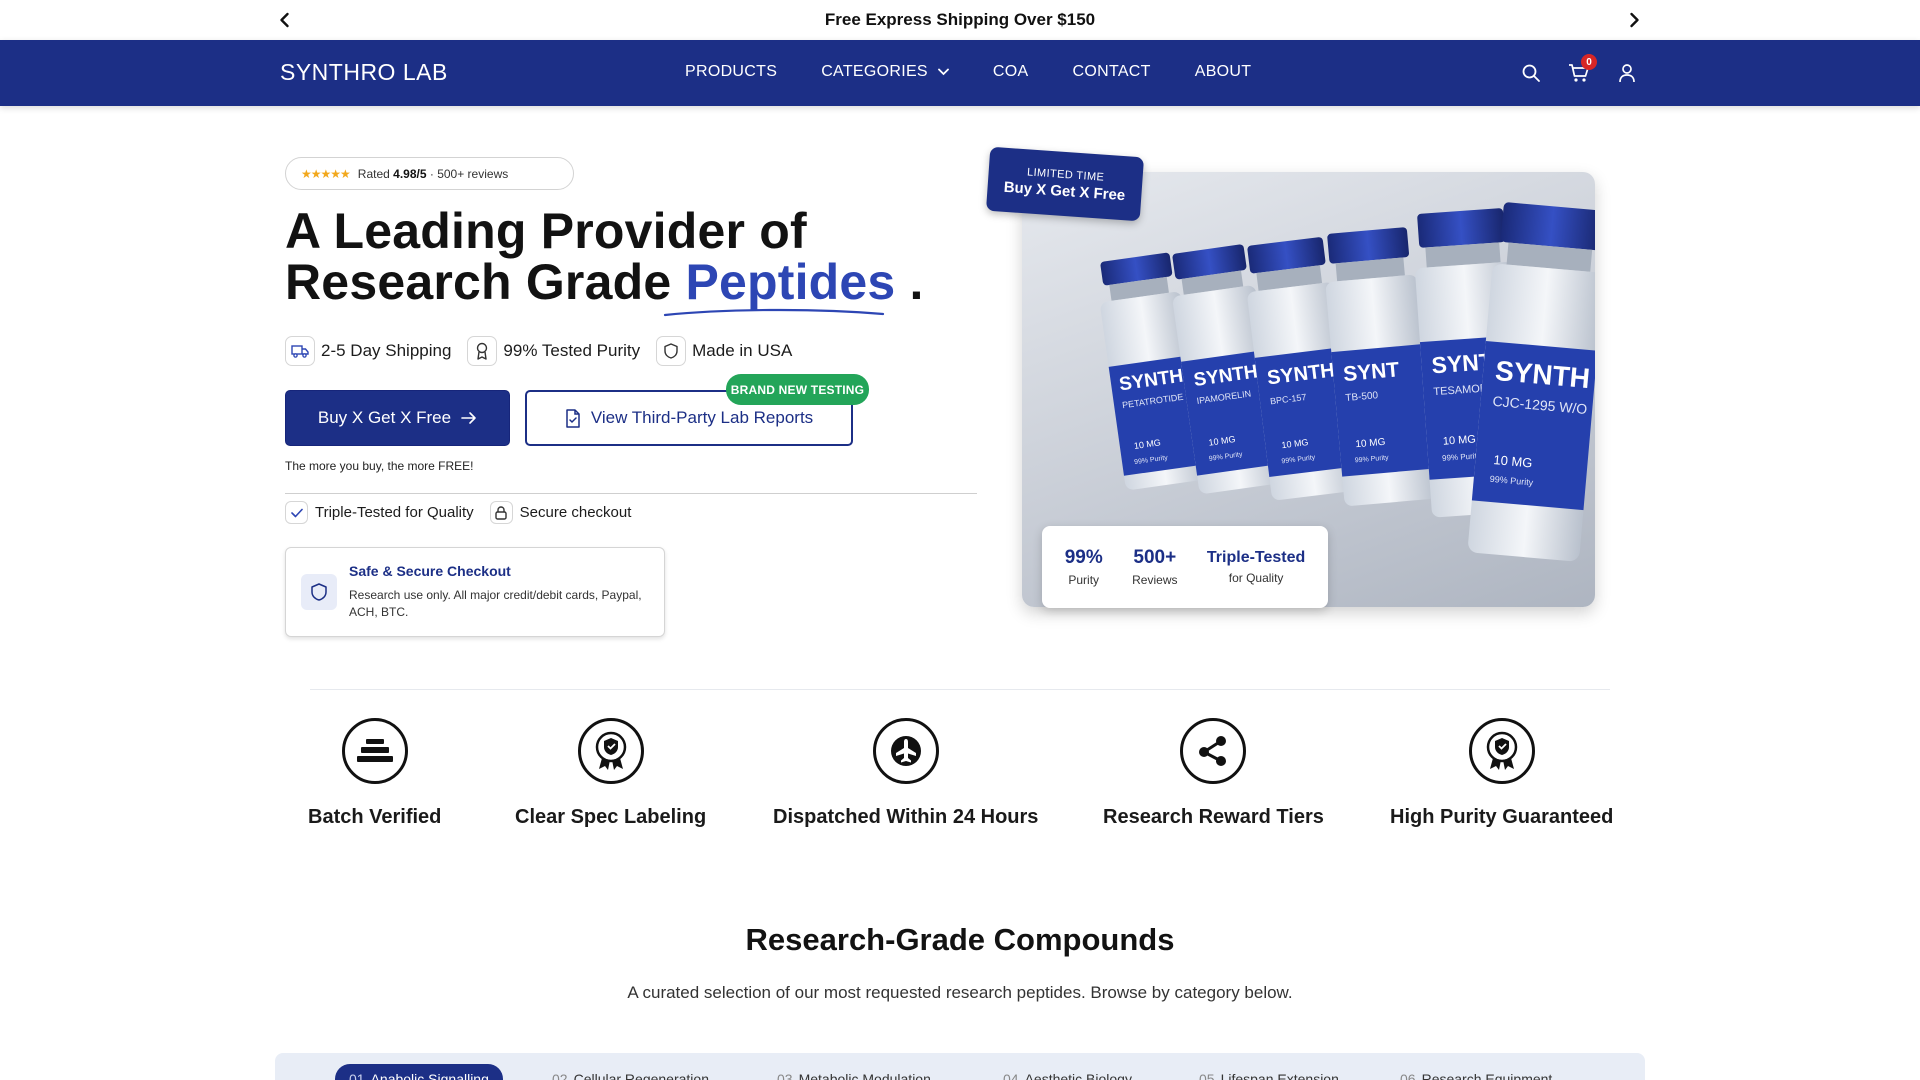 The image size is (1920, 1080). I want to click on search-button, so click(1531, 73).